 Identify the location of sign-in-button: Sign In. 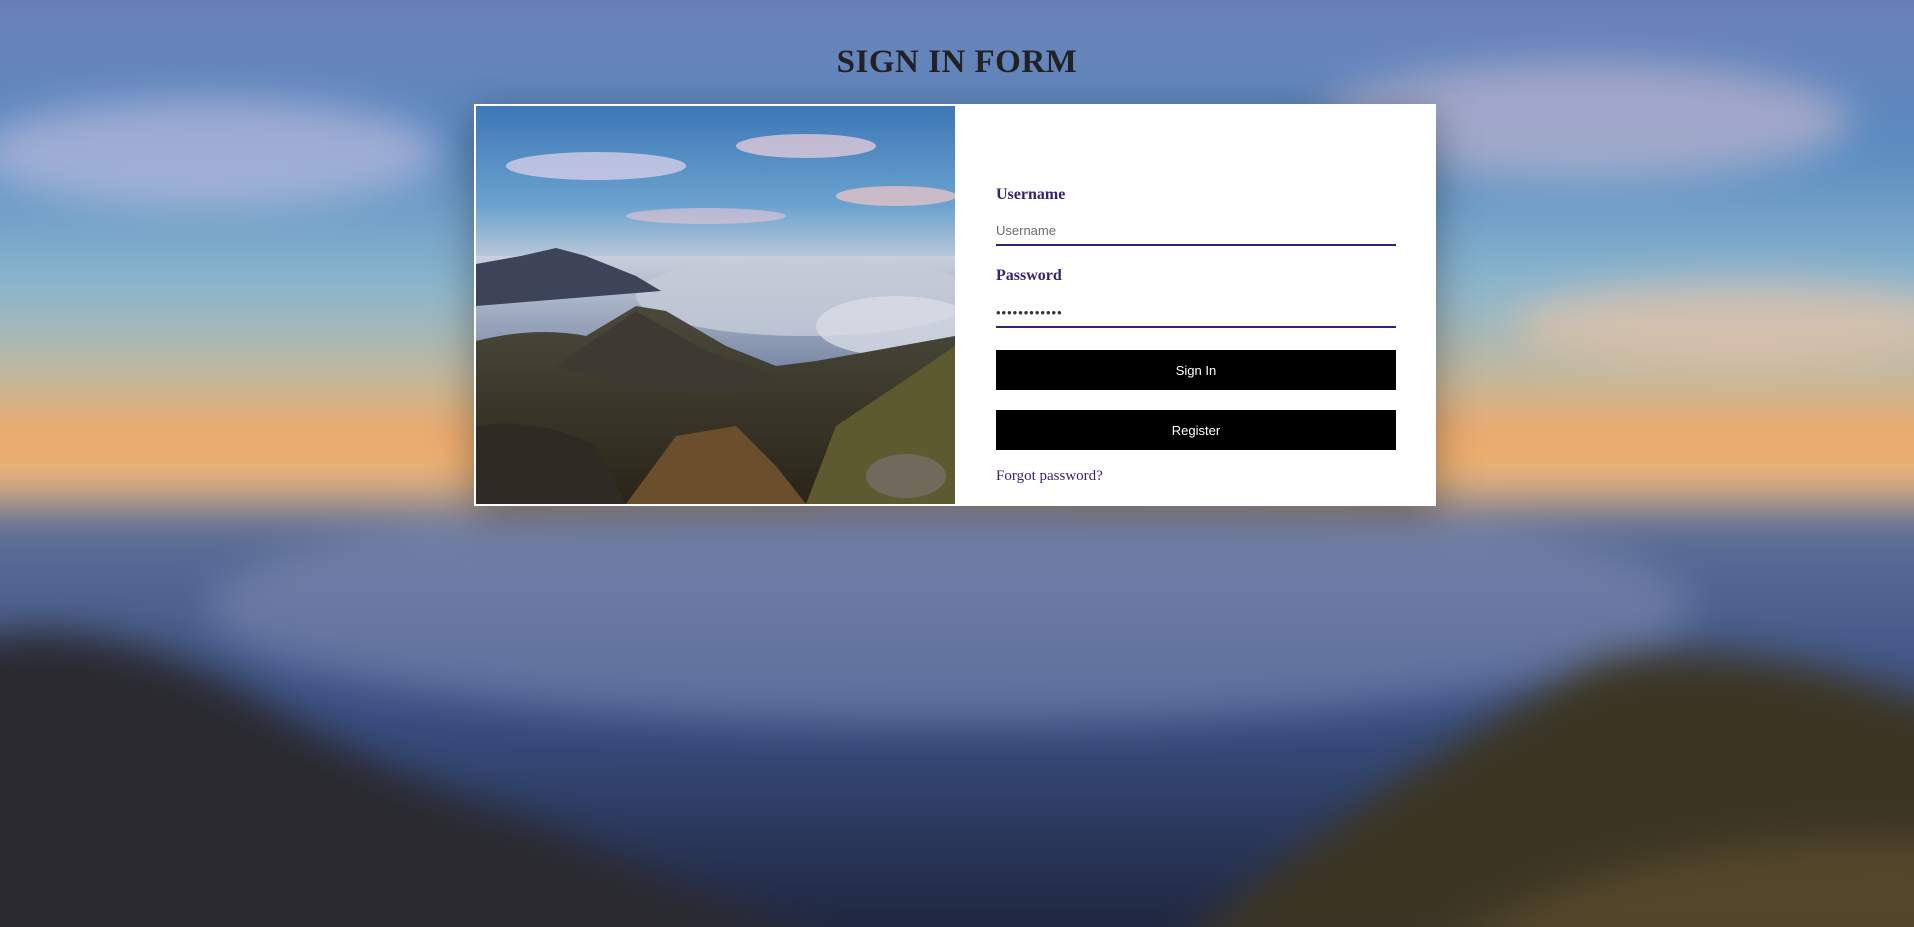
(1196, 370).